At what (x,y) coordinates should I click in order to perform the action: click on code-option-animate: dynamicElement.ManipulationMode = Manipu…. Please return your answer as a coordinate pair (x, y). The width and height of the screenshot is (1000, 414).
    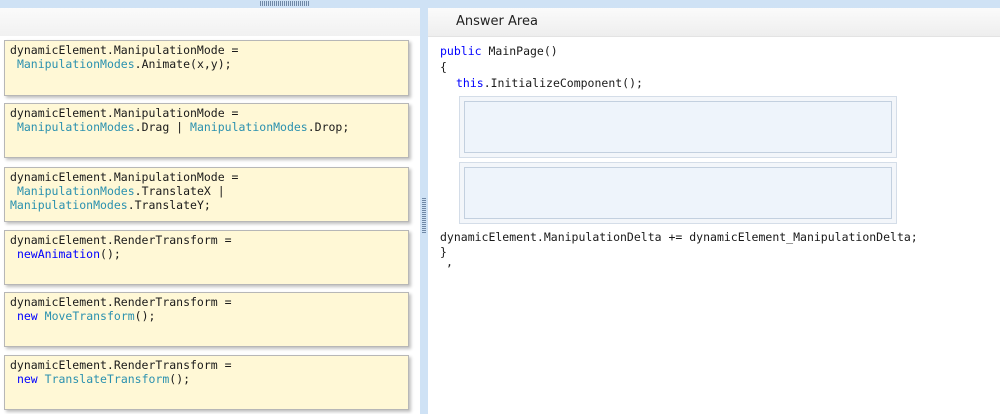
    Looking at the image, I should click on (206, 68).